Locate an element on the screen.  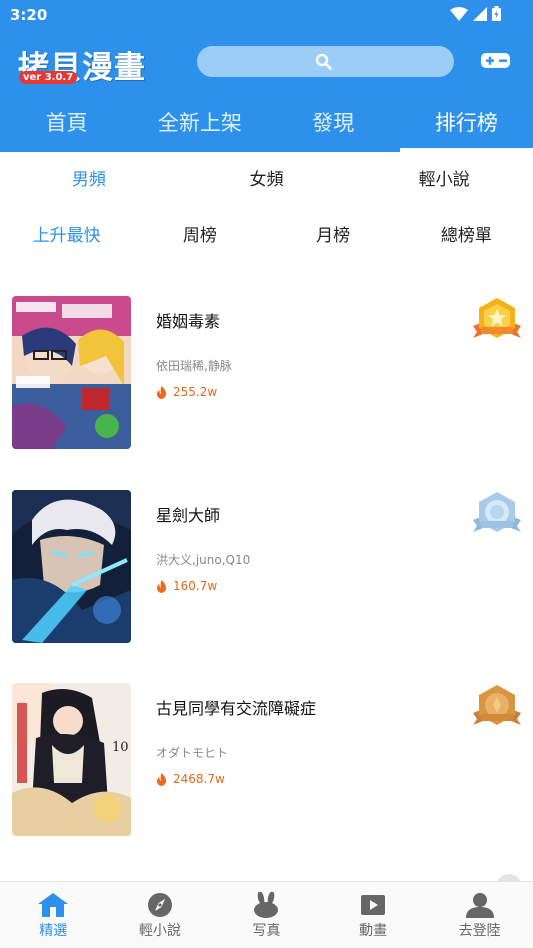
comic-title: 古見同學有交流障礙症 is located at coordinates (236, 708).